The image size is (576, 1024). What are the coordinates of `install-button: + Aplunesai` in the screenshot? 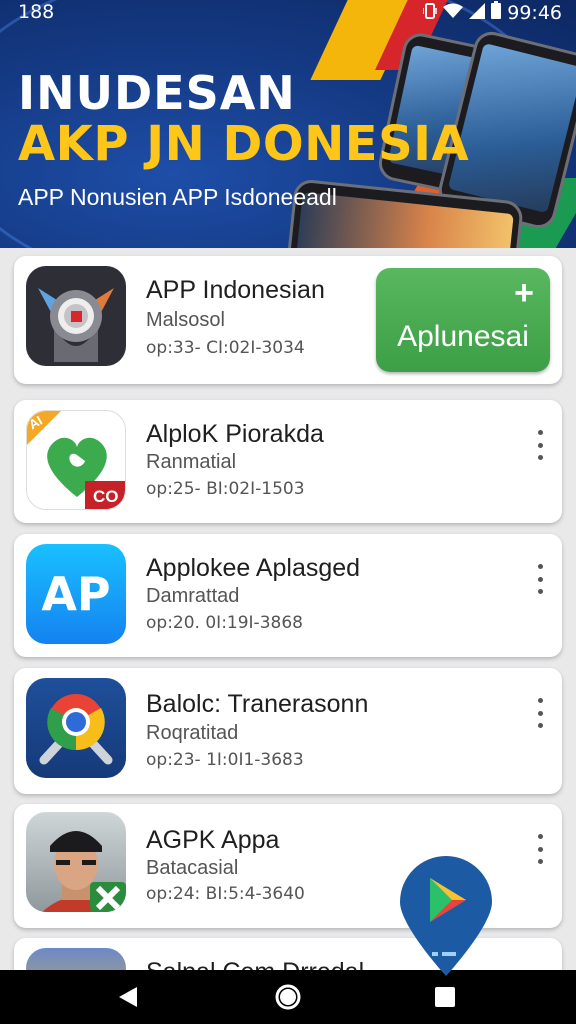 It's located at (463, 320).